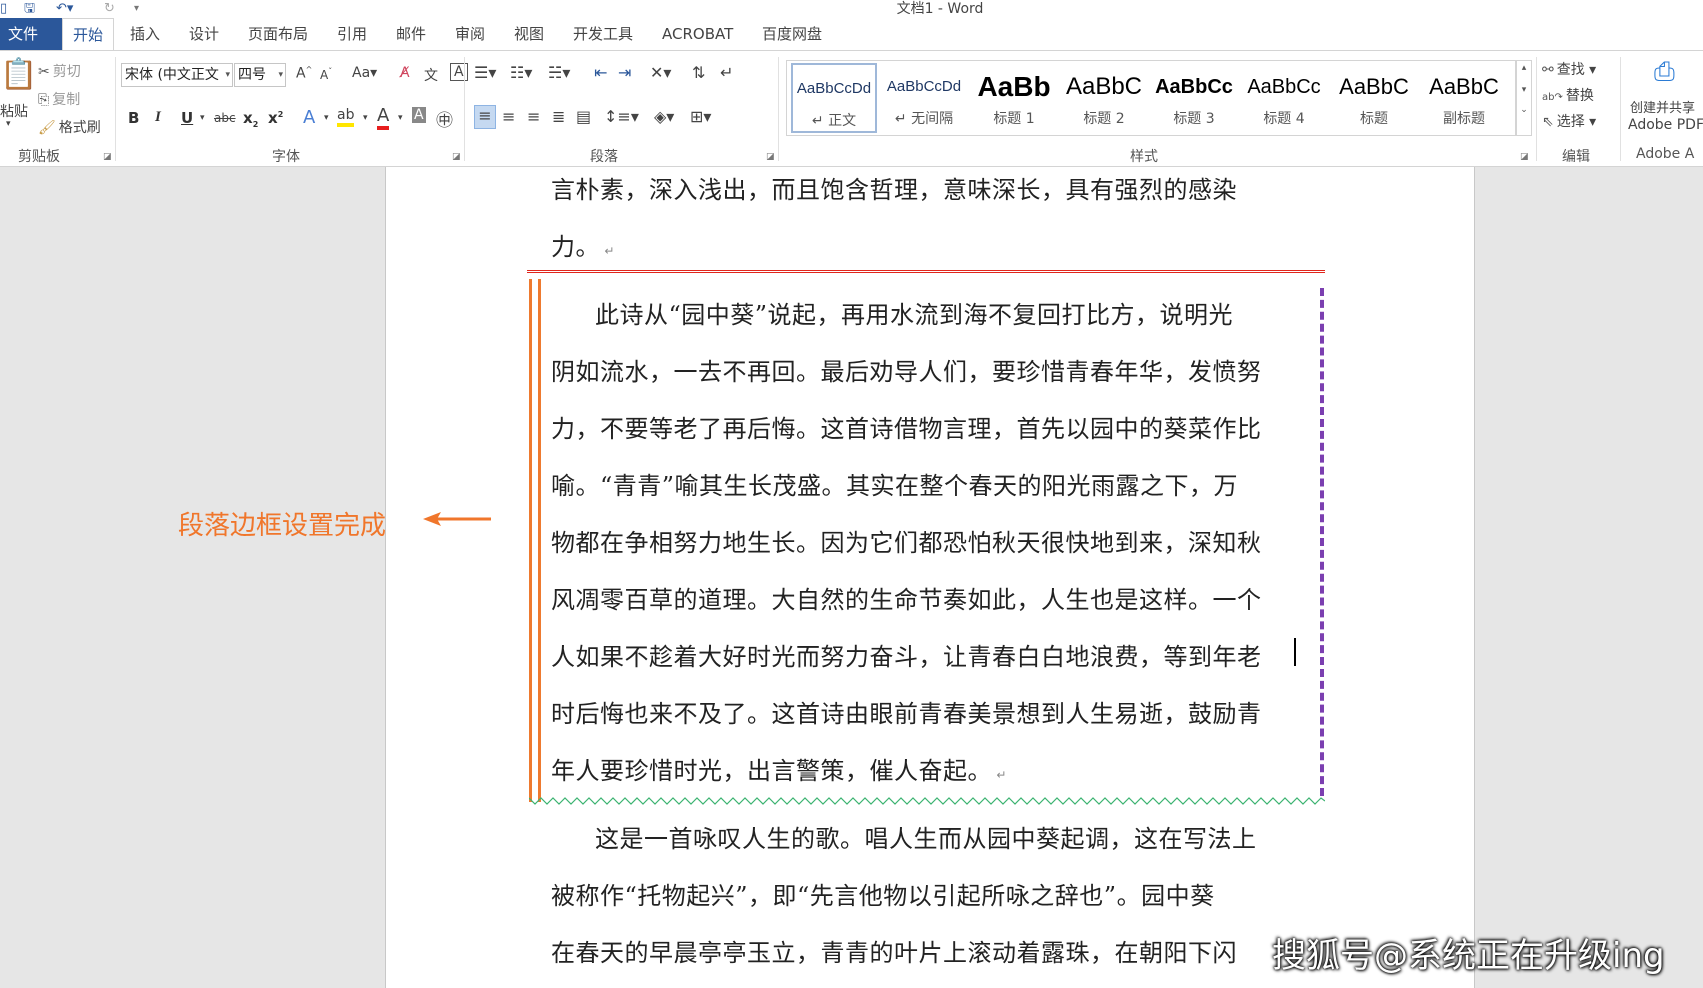 The image size is (1703, 988). What do you see at coordinates (924, 98) in the screenshot?
I see `style-no-spacing: AaBbCcDd ↵ 无间隔` at bounding box center [924, 98].